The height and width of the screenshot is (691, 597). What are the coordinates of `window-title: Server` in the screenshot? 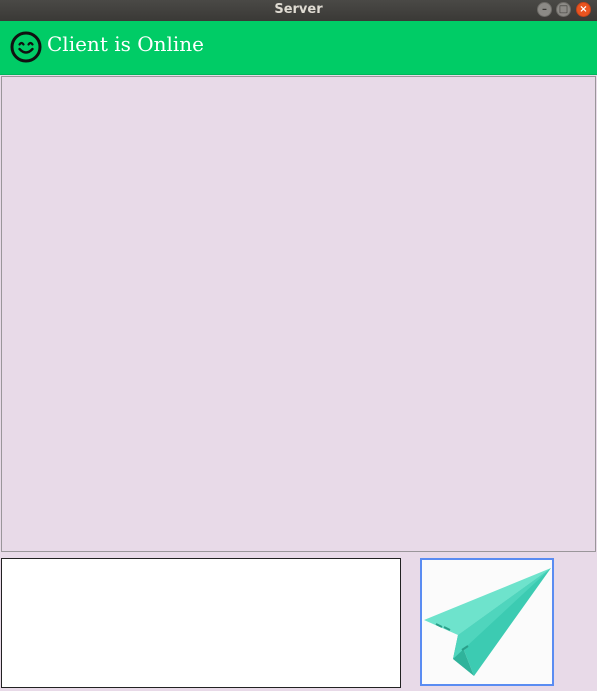 It's located at (298, 9).